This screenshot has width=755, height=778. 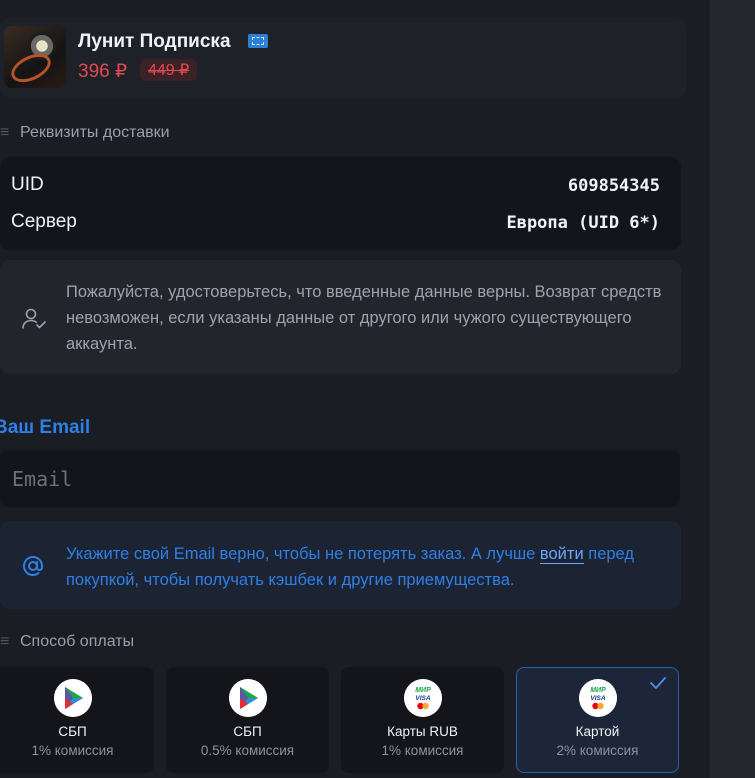 I want to click on delivery-section-heading: ≡ Реквизиты доставки, so click(x=85, y=133).